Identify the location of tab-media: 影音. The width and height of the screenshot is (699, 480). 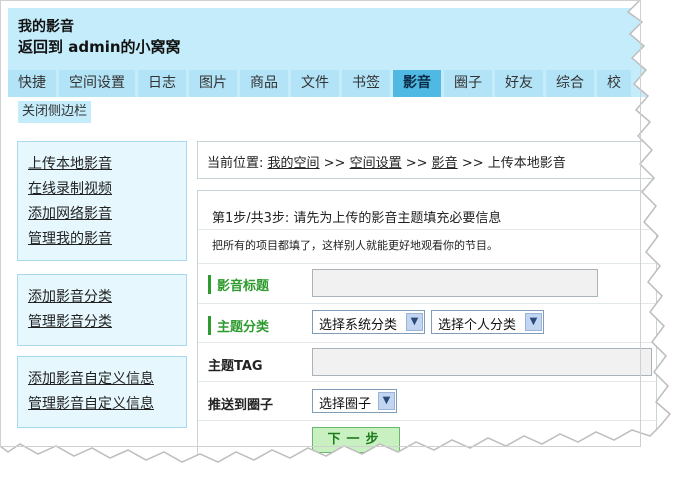
(417, 83).